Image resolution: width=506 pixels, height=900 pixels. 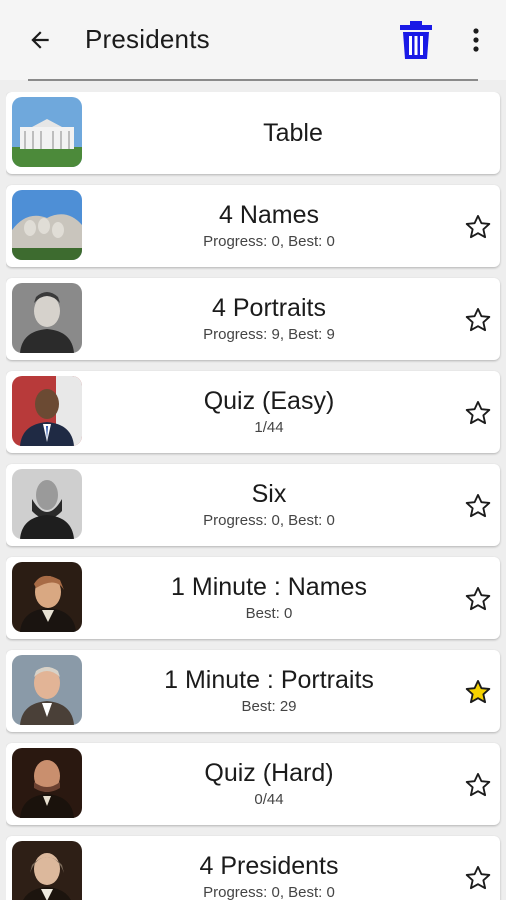 I want to click on item-text: 4 Portraits Progress: 9, Best: 9, so click(x=269, y=319).